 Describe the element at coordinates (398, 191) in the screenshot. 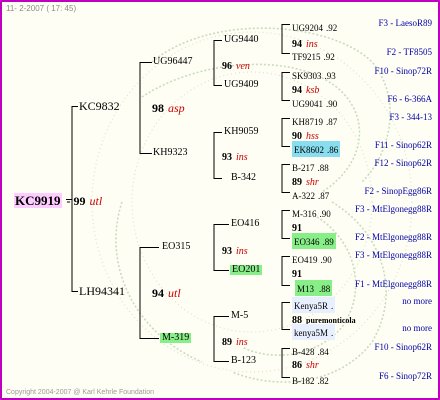

I see `gen4-pop-7: F2 - SinopEgg86R` at that location.